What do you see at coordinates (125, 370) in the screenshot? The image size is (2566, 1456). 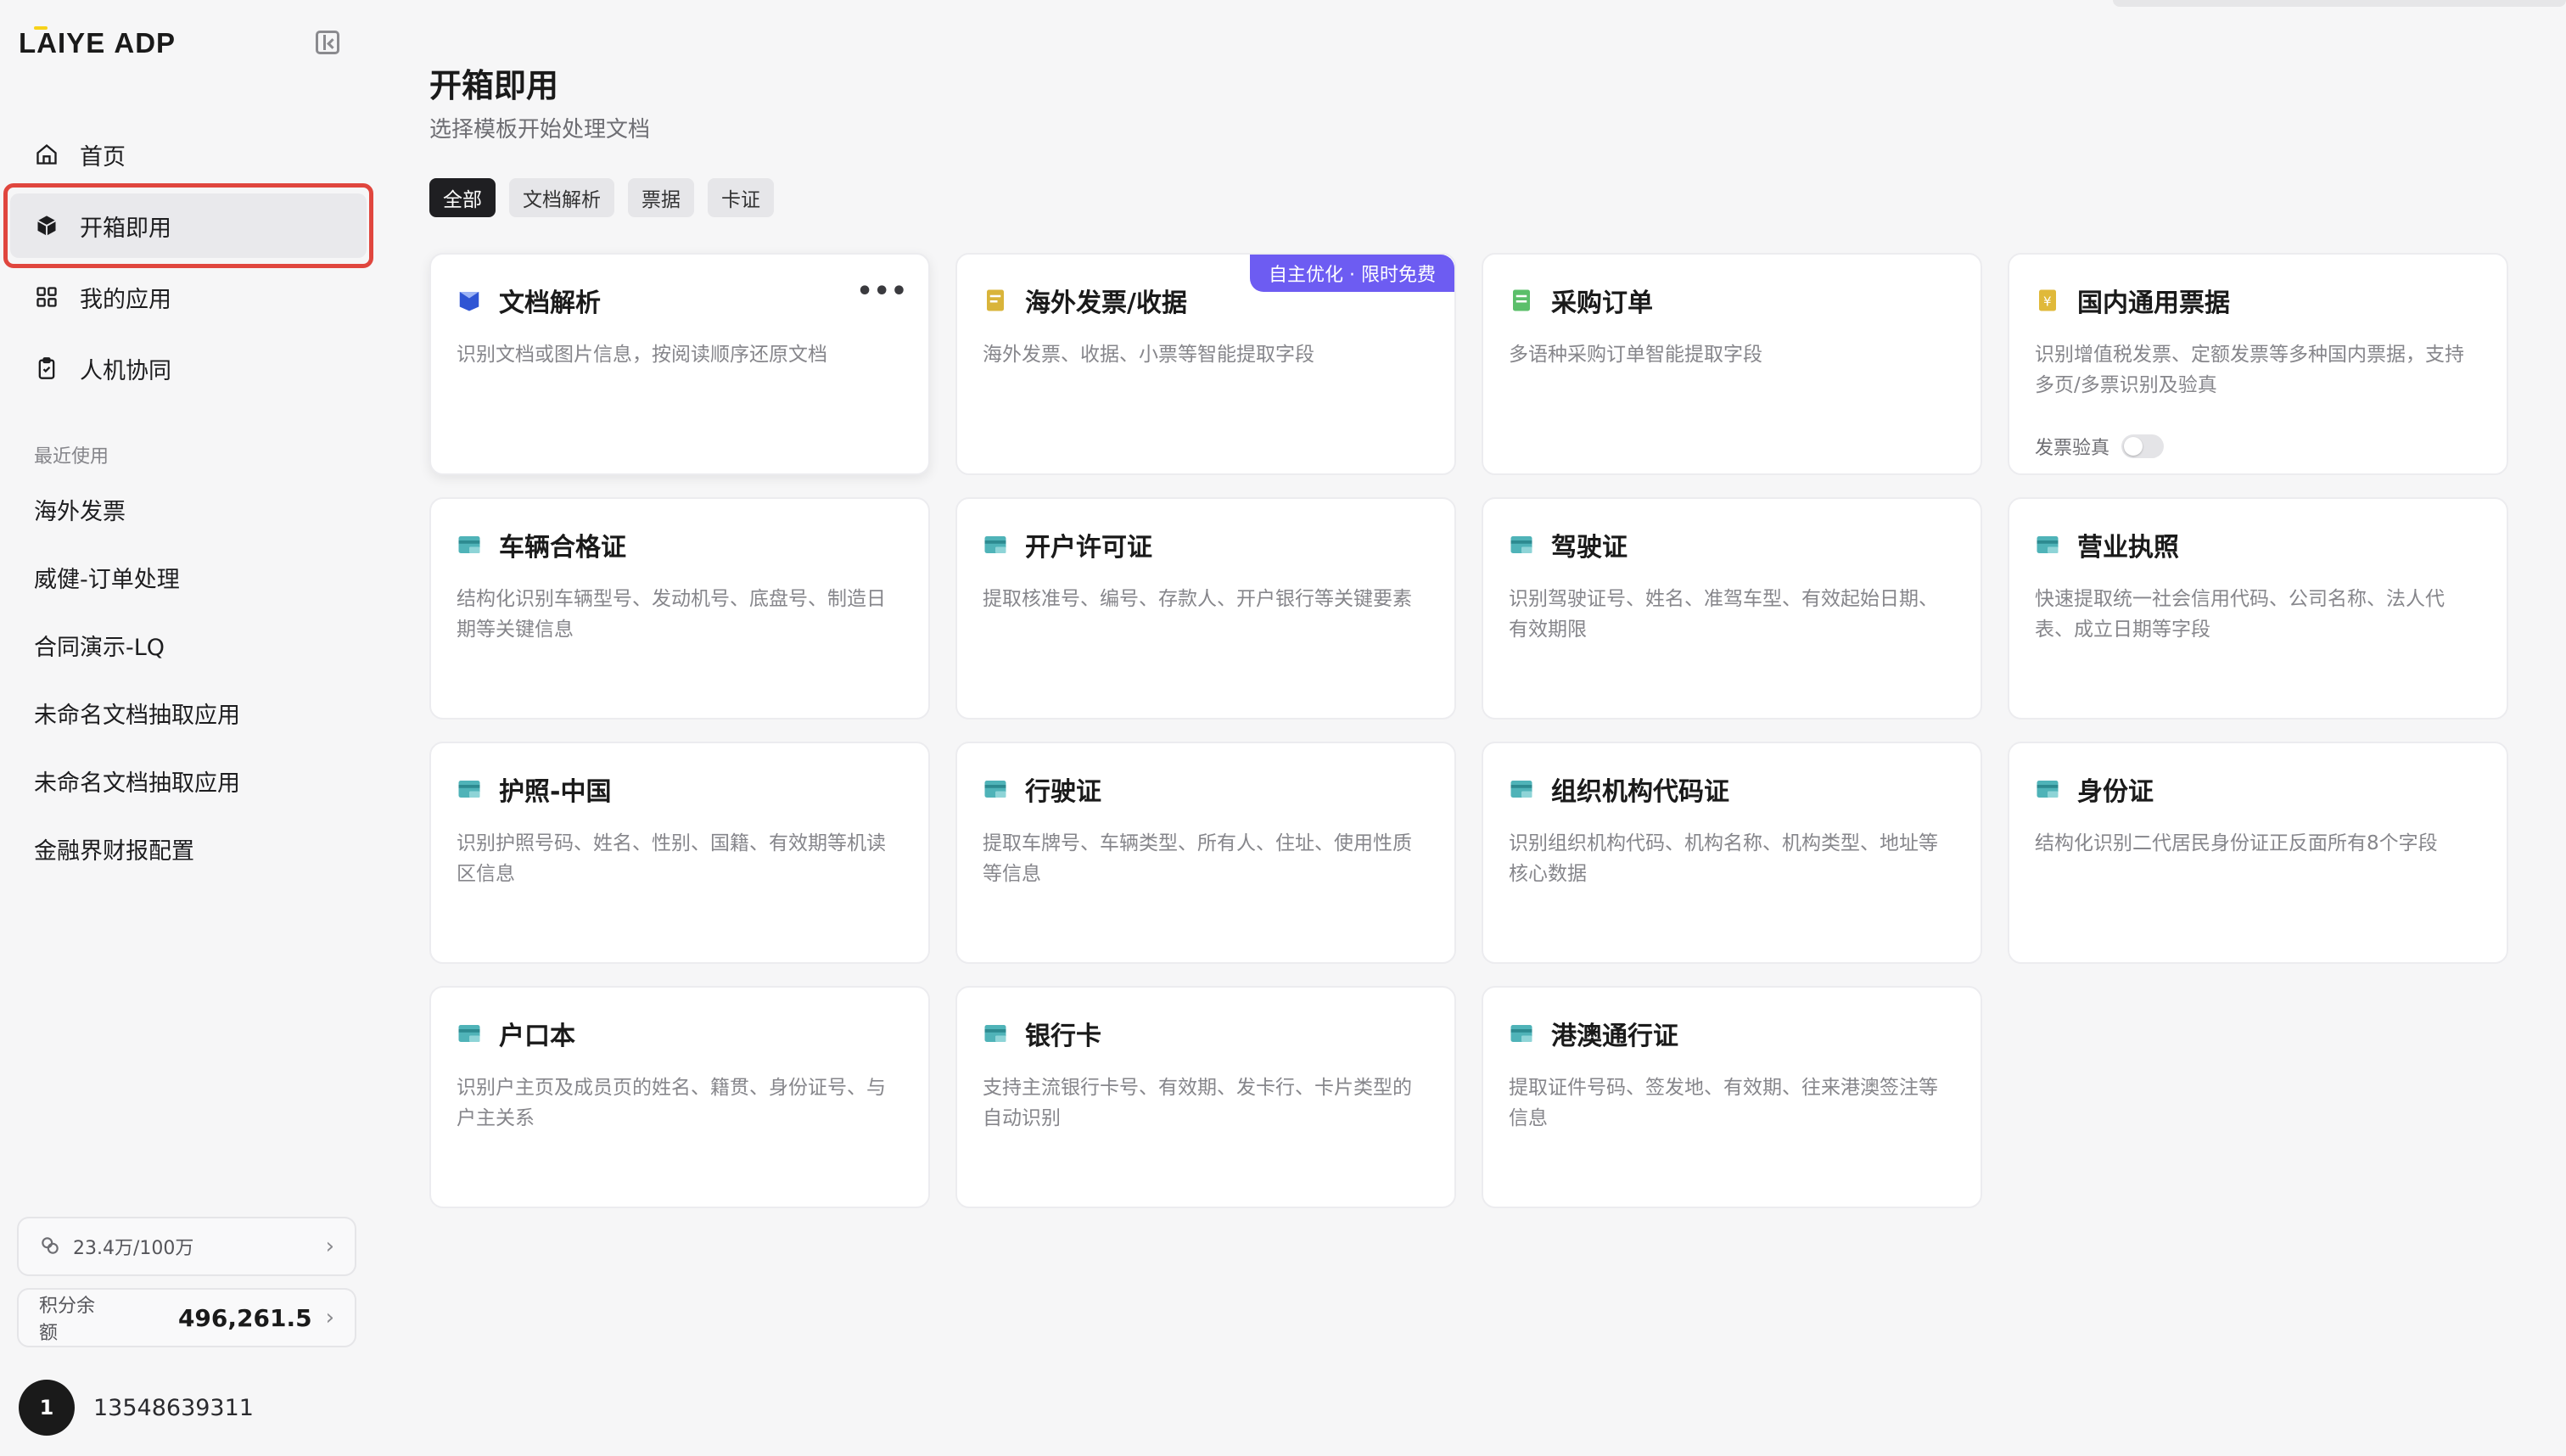 I see `sidebar-item-label: 人机协同` at bounding box center [125, 370].